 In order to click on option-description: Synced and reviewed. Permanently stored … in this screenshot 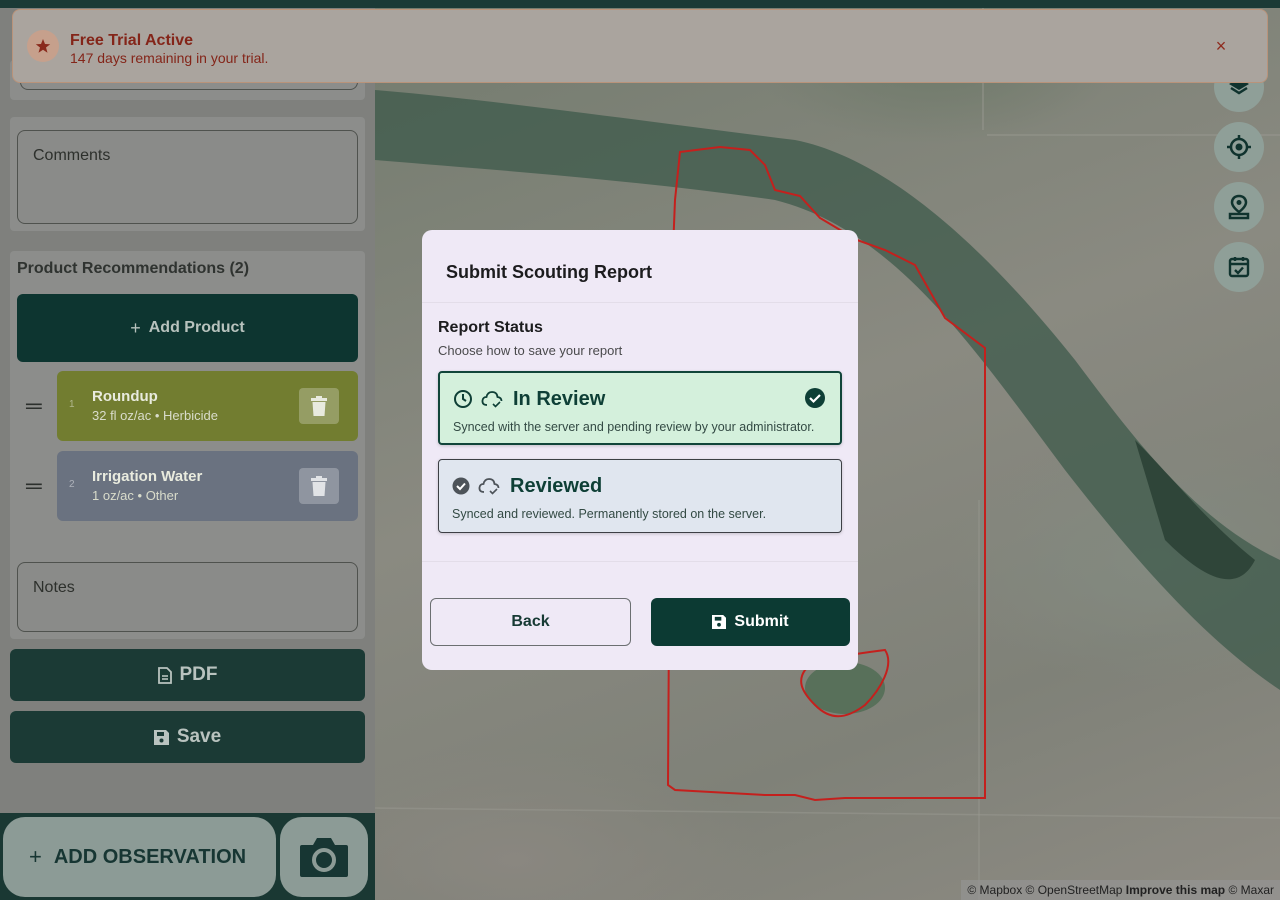, I will do `click(609, 514)`.